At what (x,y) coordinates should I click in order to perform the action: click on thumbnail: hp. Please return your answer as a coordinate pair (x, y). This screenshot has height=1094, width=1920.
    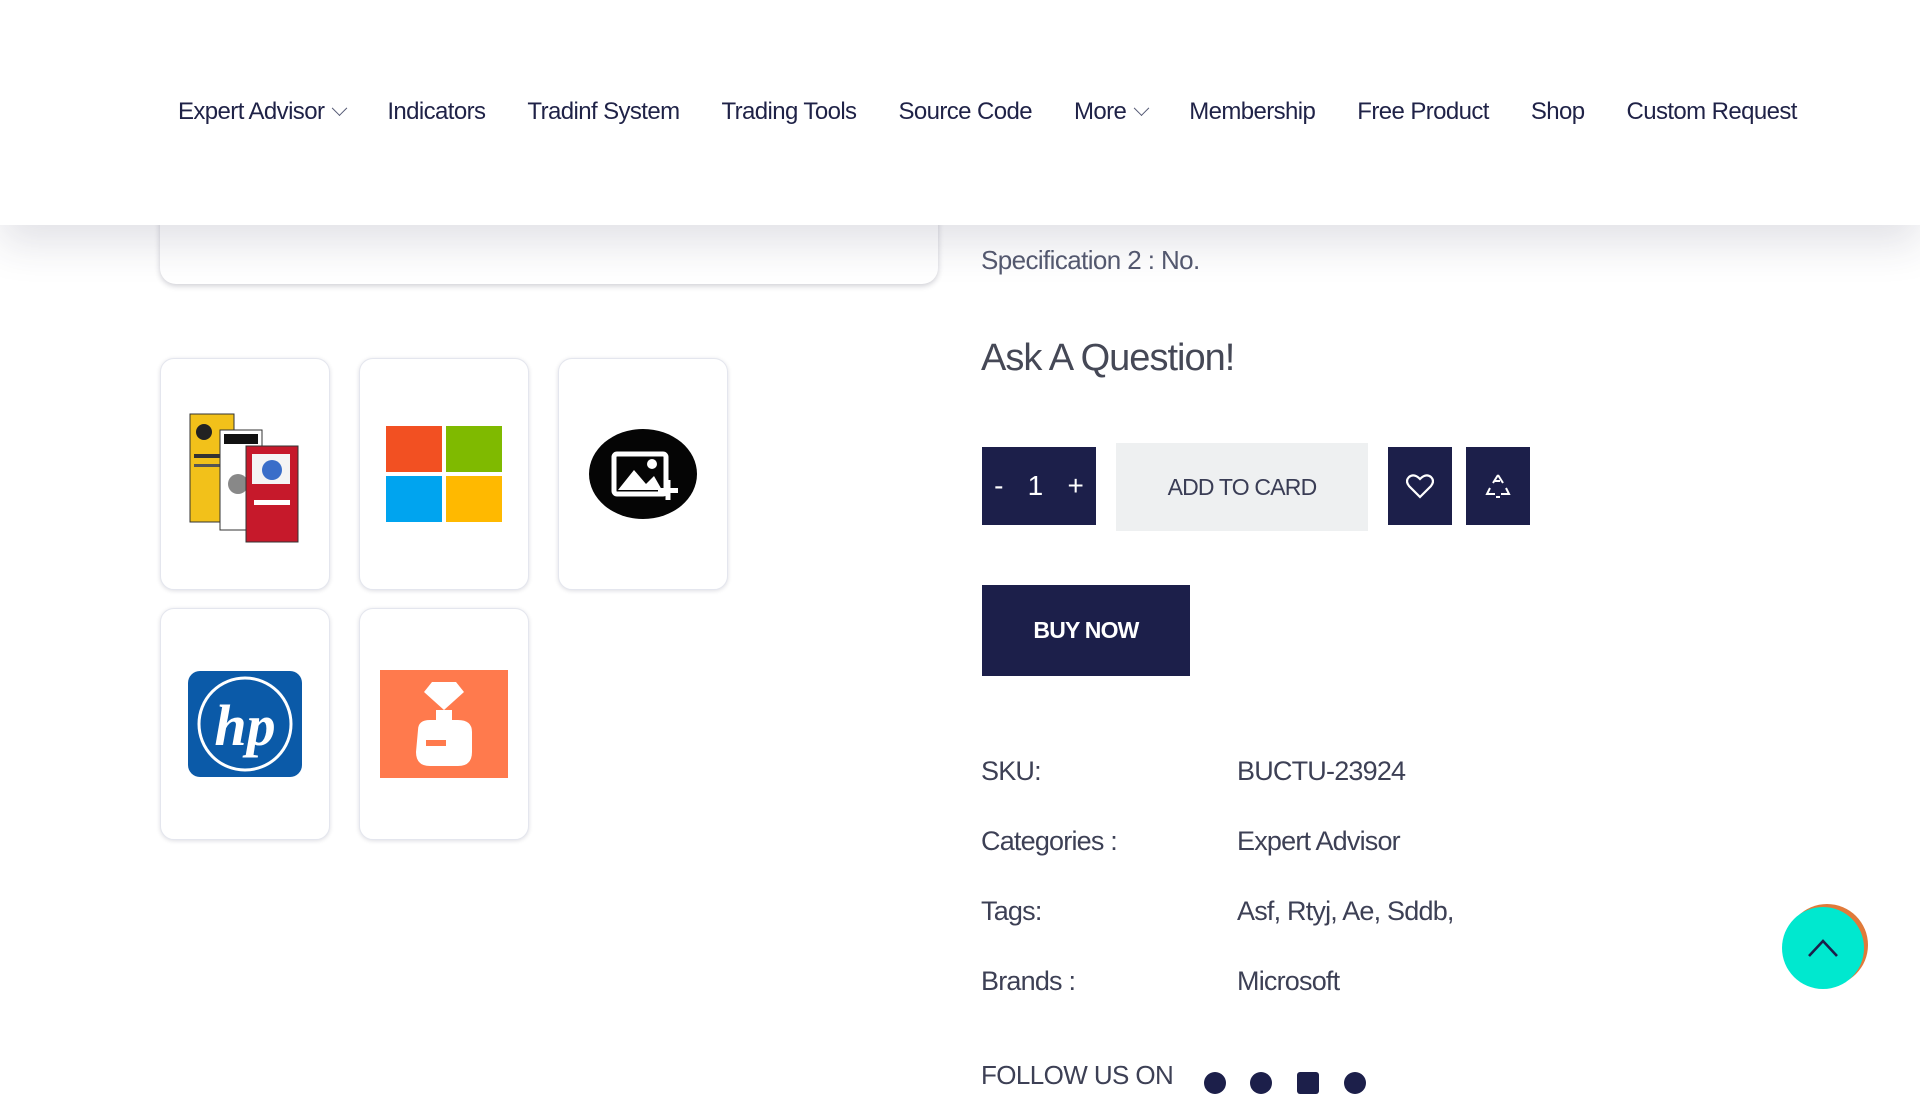
    Looking at the image, I should click on (245, 724).